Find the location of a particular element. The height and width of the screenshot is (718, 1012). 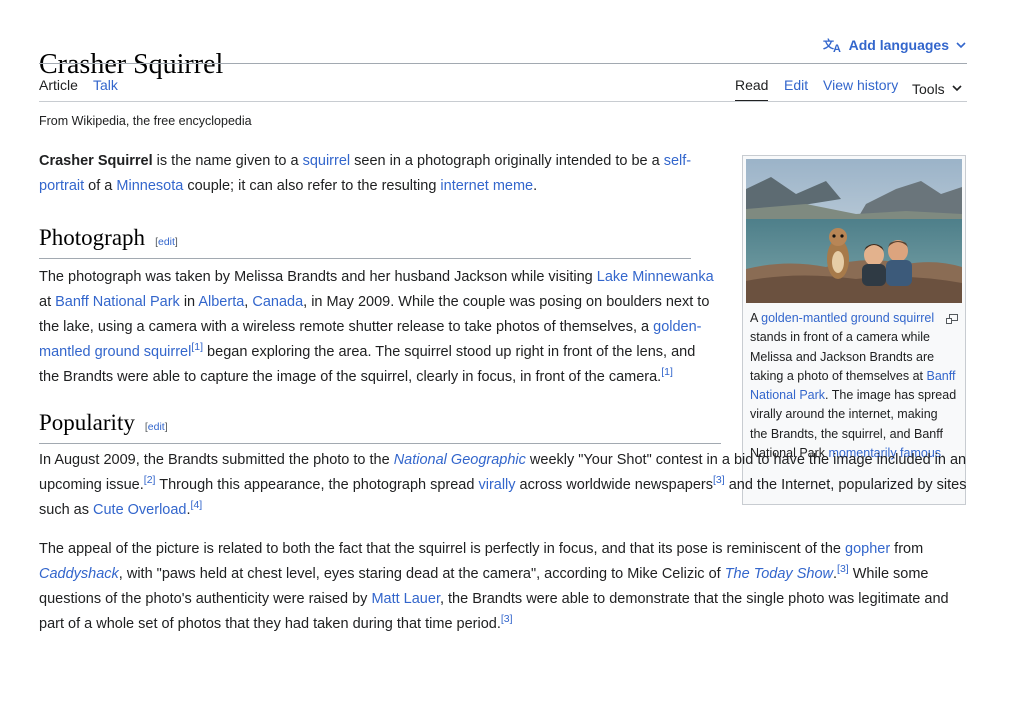

lead-bold-title: Crasher Squirrel is located at coordinates (96, 161).